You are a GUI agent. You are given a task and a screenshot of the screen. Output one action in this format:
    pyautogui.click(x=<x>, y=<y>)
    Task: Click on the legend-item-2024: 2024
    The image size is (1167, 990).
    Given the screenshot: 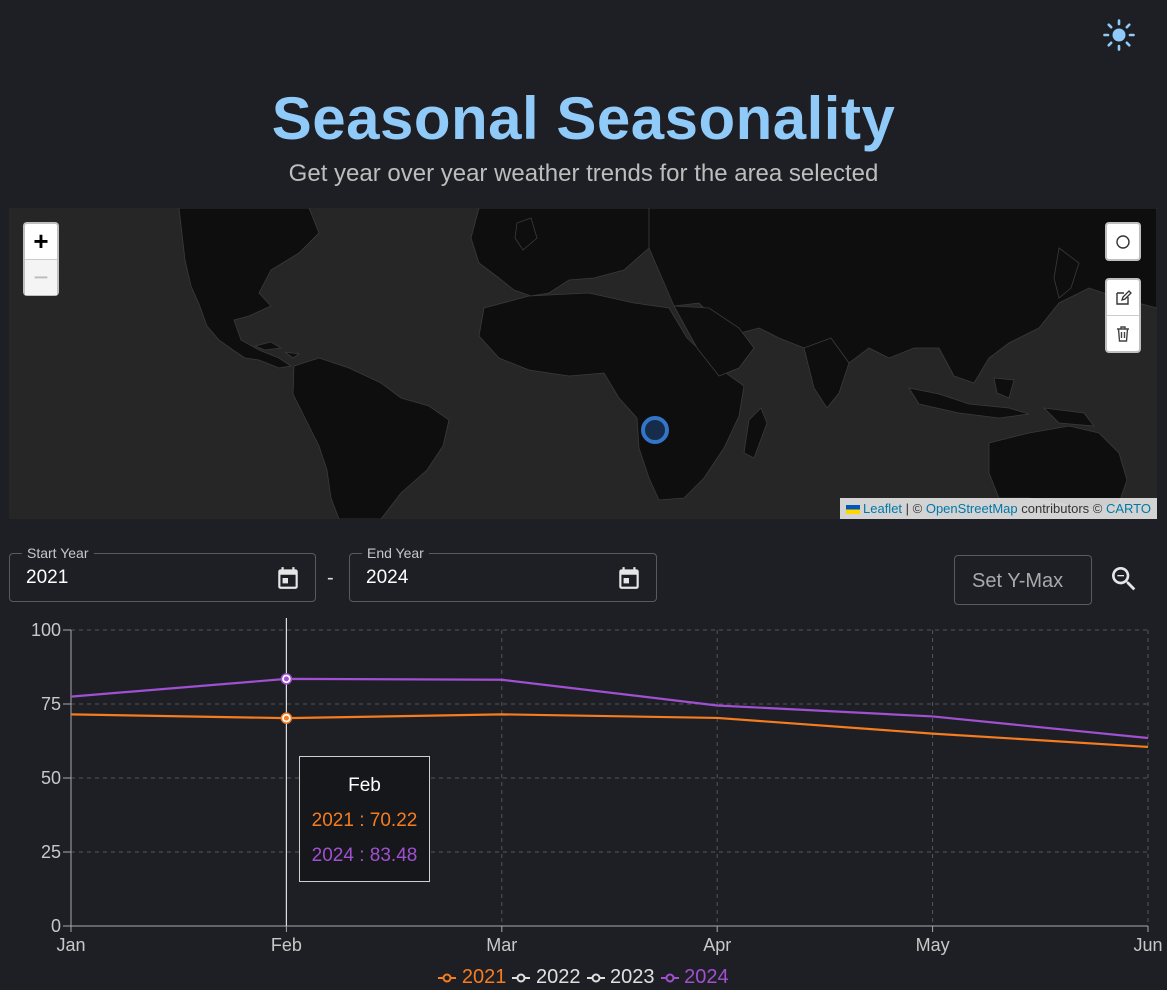 What is the action you would take?
    pyautogui.click(x=694, y=977)
    